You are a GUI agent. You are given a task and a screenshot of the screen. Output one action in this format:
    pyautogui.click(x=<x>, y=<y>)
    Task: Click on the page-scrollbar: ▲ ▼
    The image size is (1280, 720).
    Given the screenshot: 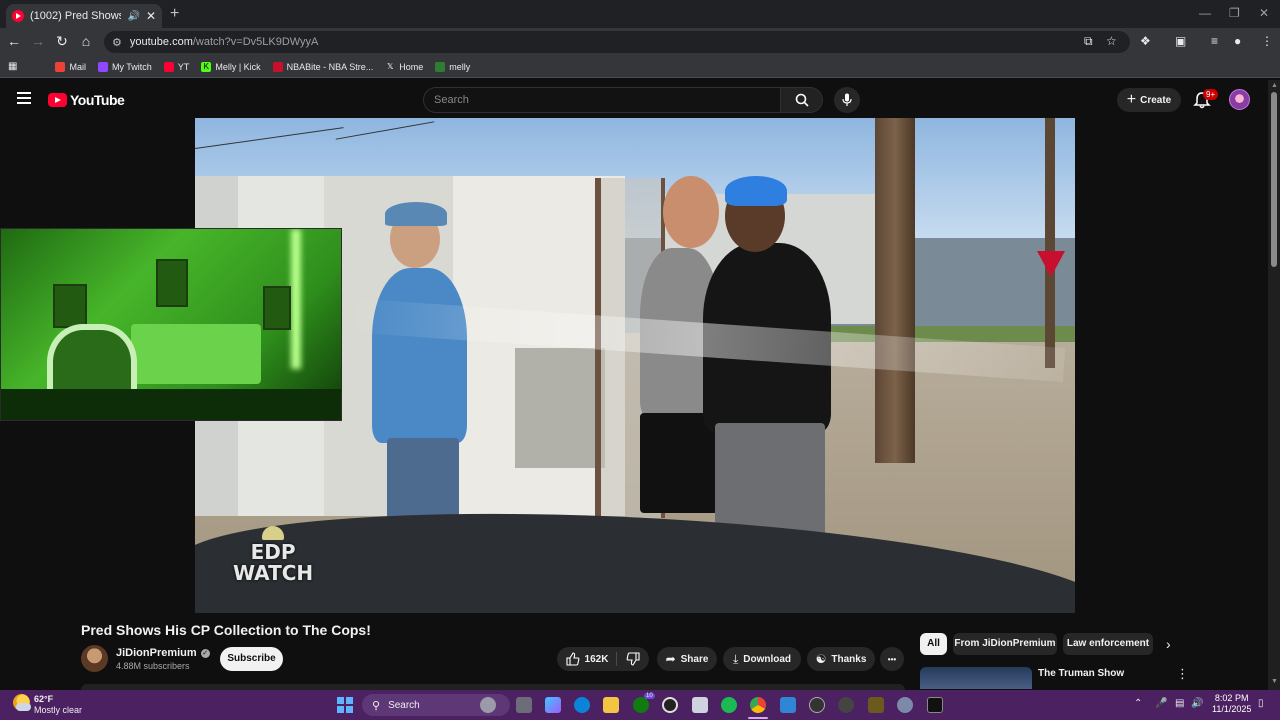 What is the action you would take?
    pyautogui.click(x=1274, y=385)
    